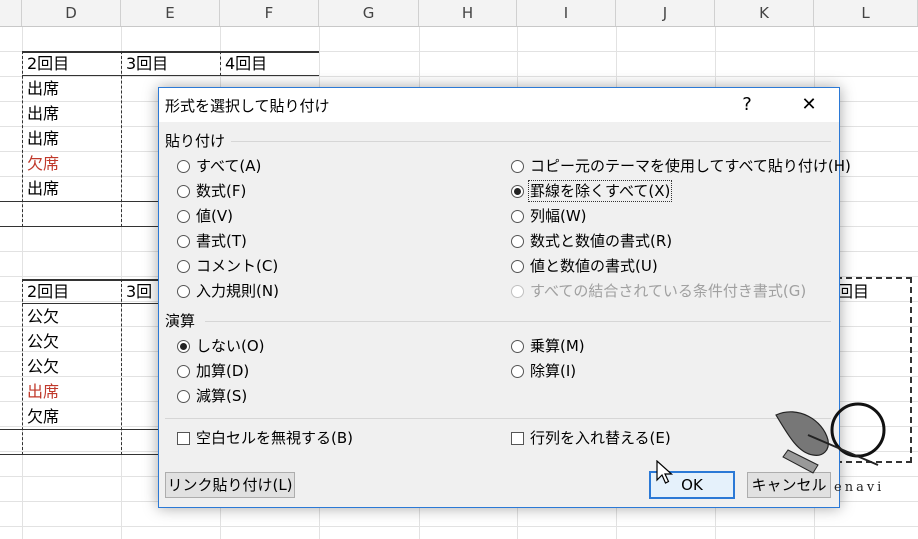  I want to click on column-header-K: K, so click(764, 13).